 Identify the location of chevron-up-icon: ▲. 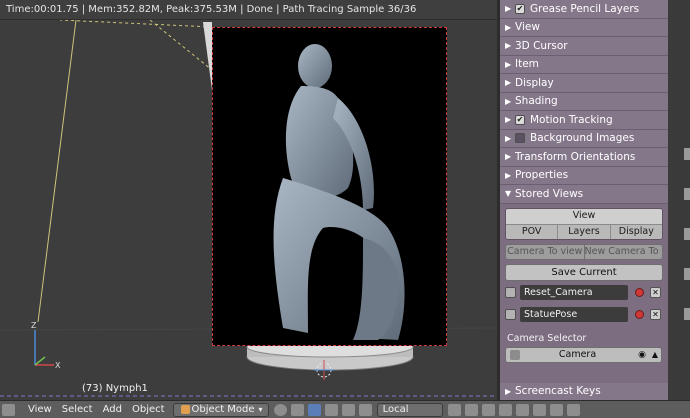
(655, 354).